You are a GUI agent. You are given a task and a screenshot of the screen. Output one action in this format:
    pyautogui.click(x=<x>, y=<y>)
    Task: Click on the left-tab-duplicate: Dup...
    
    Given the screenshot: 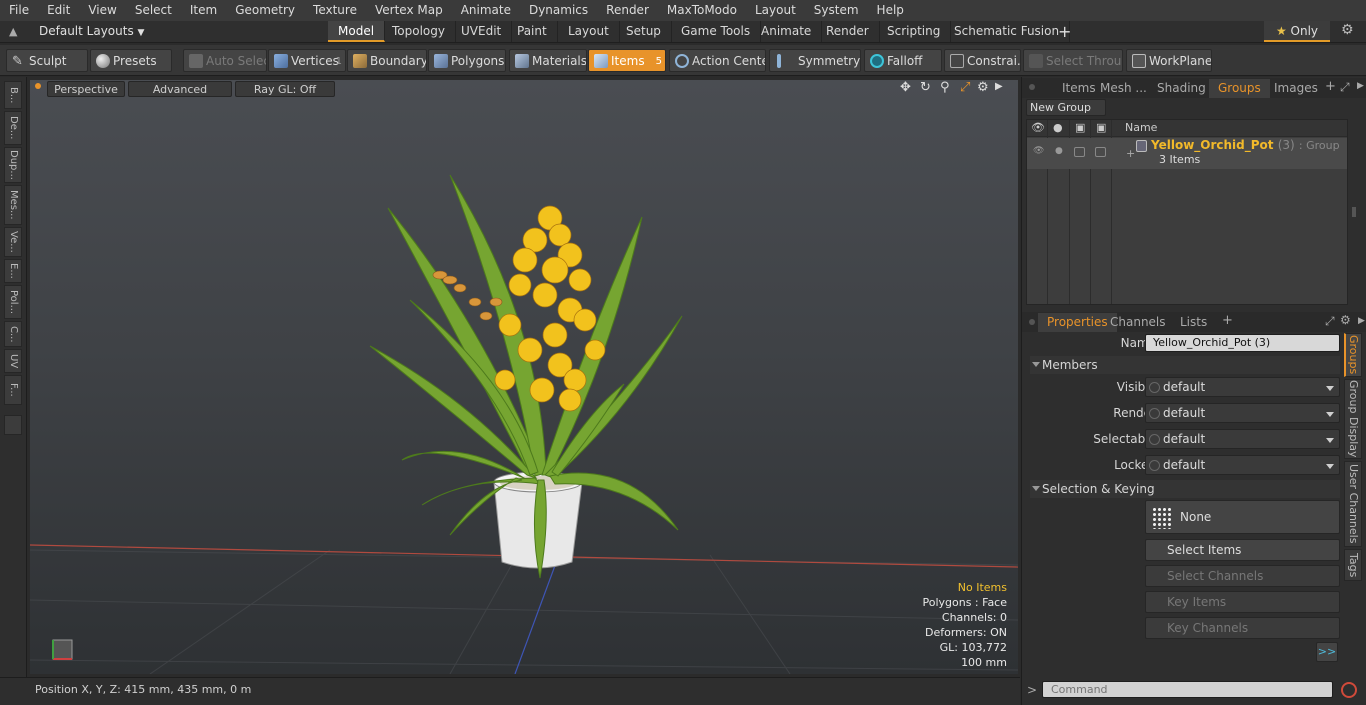 What is the action you would take?
    pyautogui.click(x=13, y=165)
    